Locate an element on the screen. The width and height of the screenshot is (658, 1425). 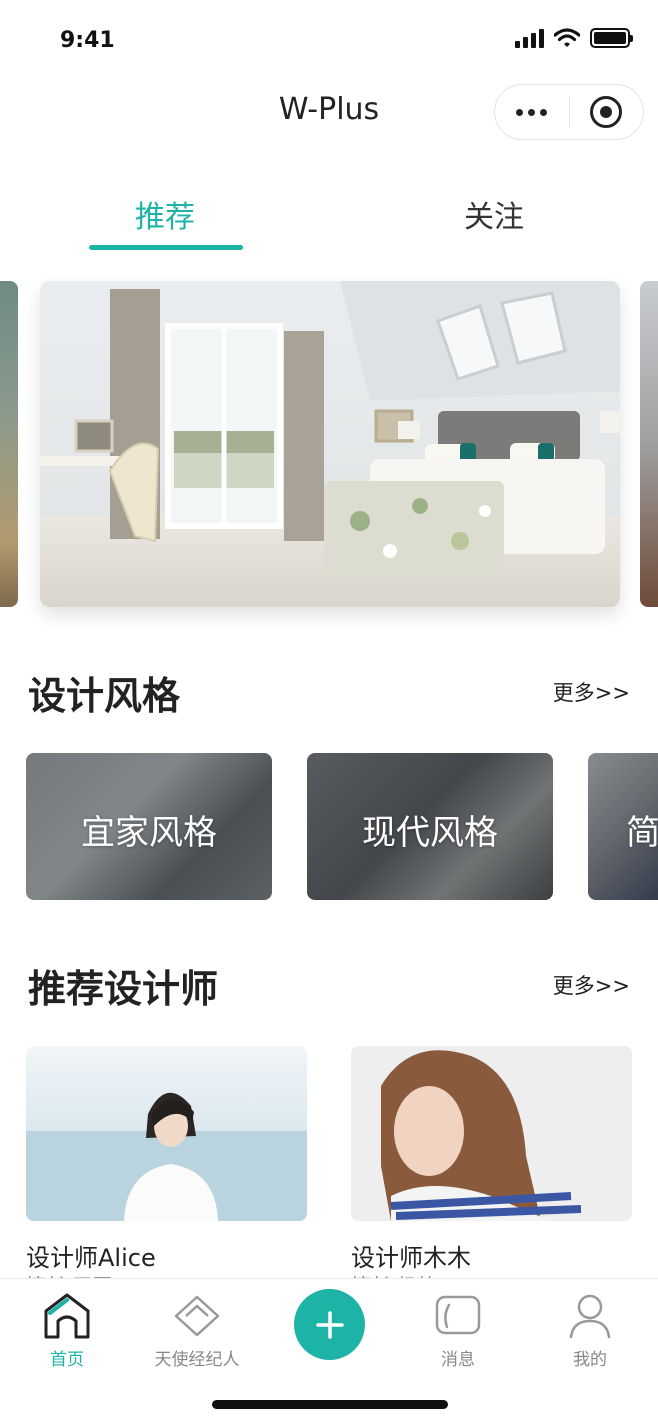
tabbar-item-agent: 天使经纪人 is located at coordinates (197, 1329).